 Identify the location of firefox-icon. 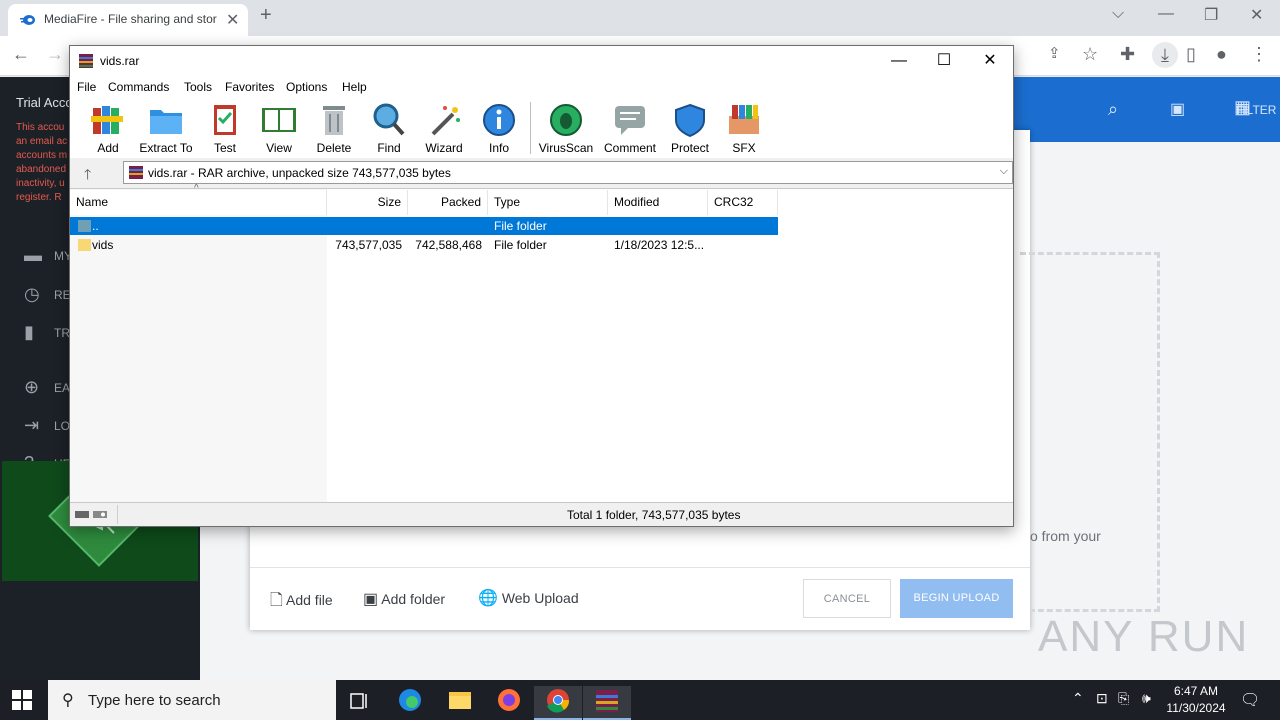
(509, 703).